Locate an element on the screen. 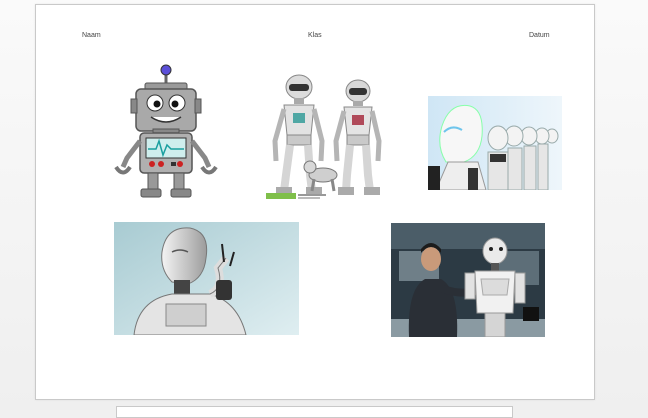 This screenshot has width=648, height=418. date-label: Datum is located at coordinates (539, 35).